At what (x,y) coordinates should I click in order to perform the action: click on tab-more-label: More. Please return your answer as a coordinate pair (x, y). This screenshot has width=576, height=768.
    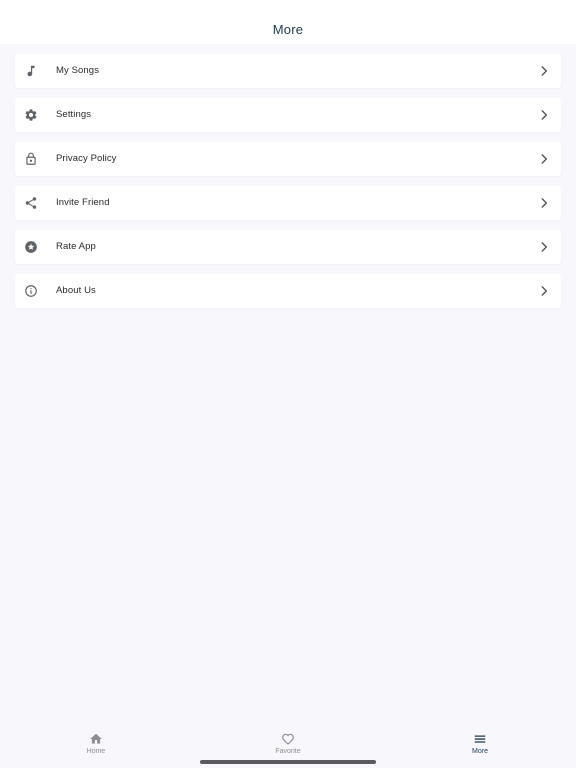
    Looking at the image, I should click on (480, 751).